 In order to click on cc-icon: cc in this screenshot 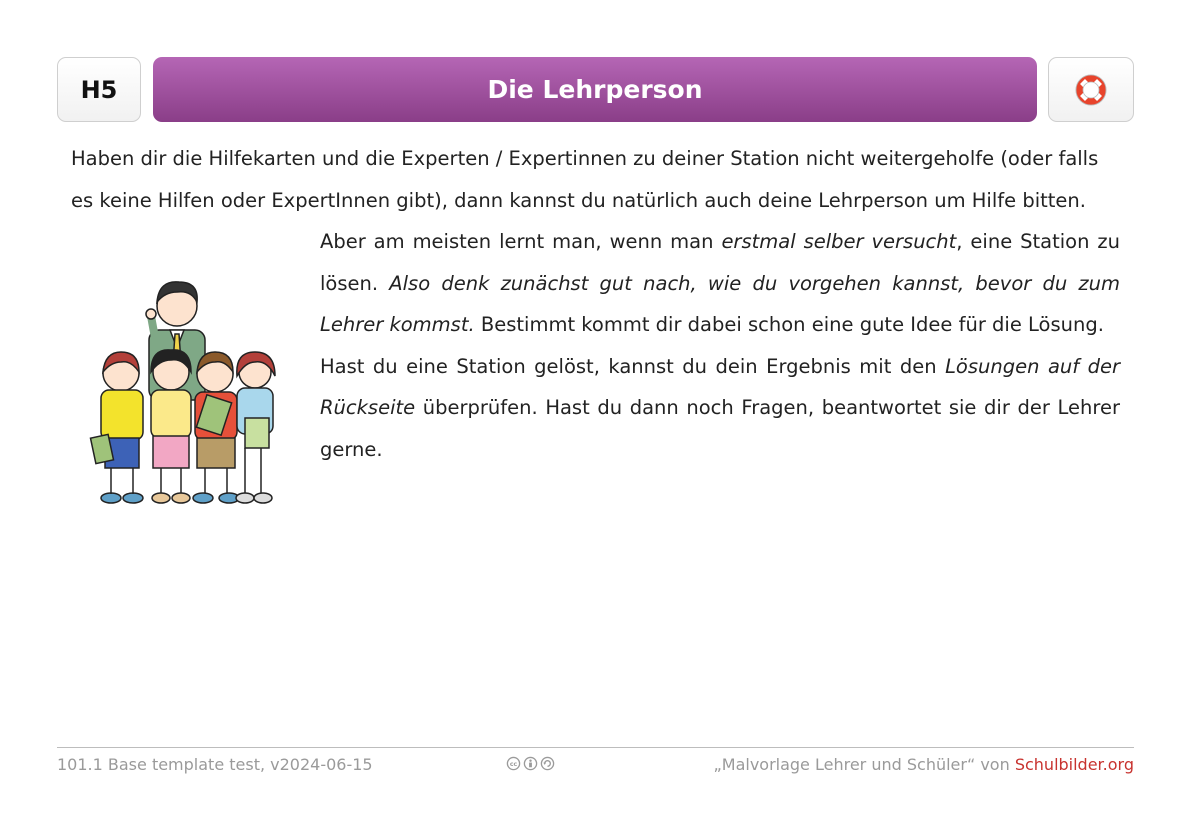, I will do `click(513, 763)`.